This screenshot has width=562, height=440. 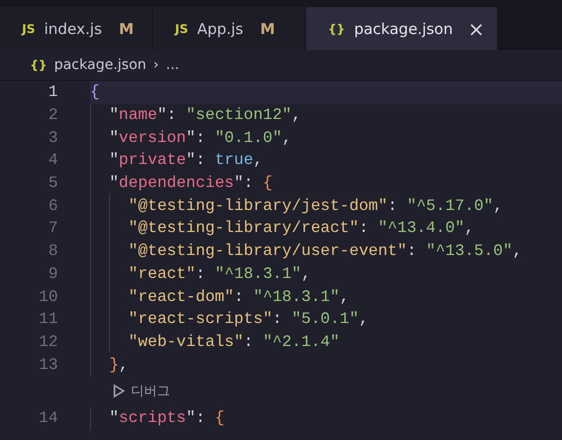 What do you see at coordinates (119, 391) in the screenshot?
I see `play-icon` at bounding box center [119, 391].